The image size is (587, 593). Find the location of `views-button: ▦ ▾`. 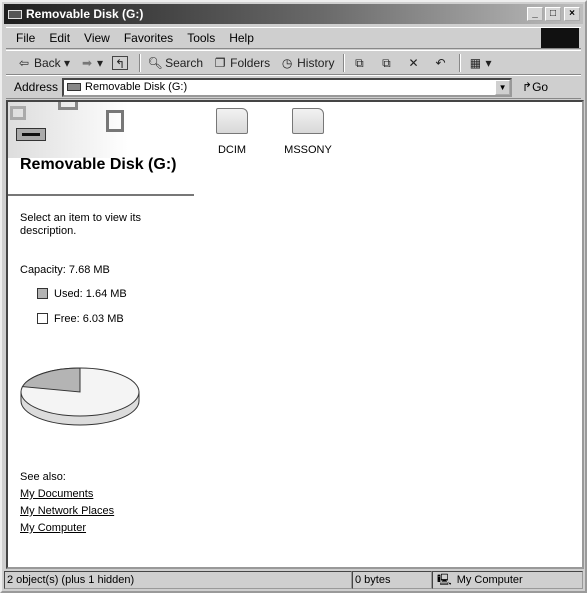

views-button: ▦ ▾ is located at coordinates (479, 62).